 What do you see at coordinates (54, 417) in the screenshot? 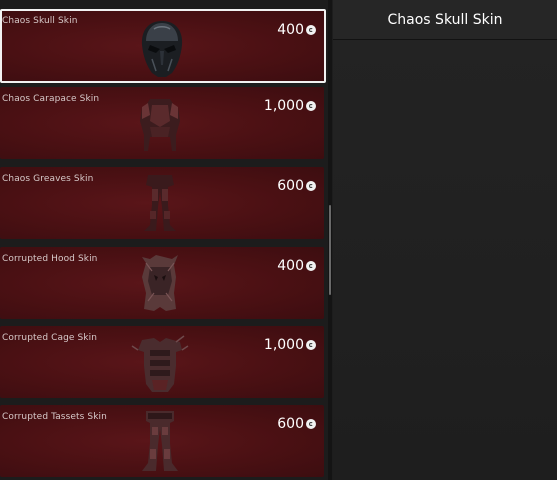
I see `item-name: Corrupted Tassets Skin` at bounding box center [54, 417].